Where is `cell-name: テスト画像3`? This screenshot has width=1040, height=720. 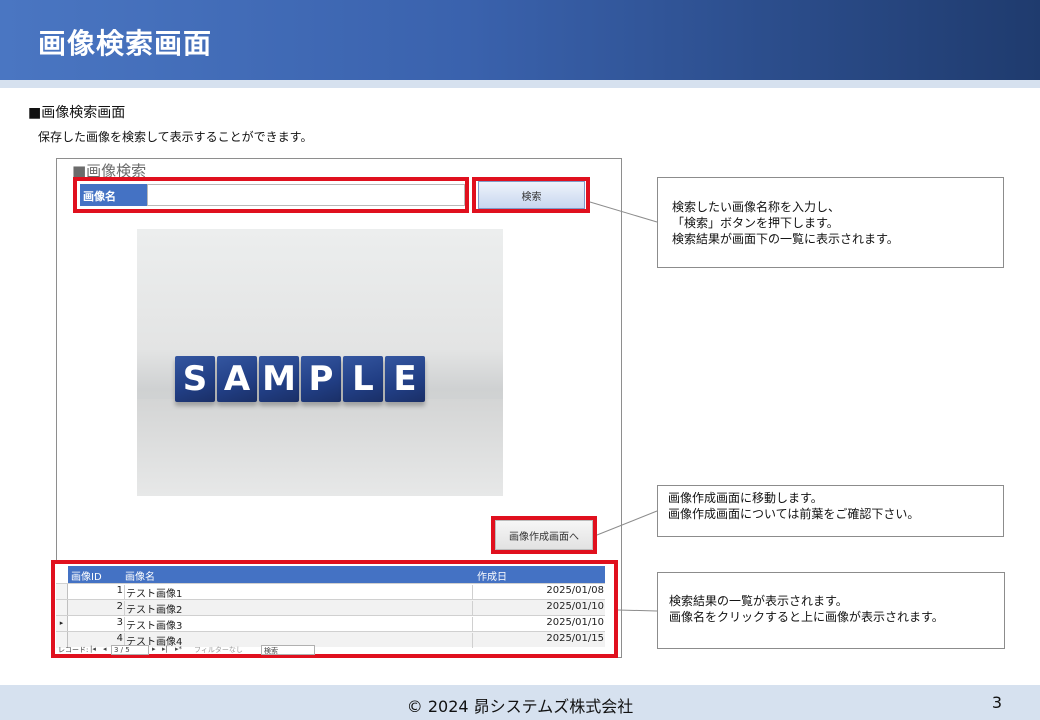
cell-name: テスト画像3 is located at coordinates (298, 624).